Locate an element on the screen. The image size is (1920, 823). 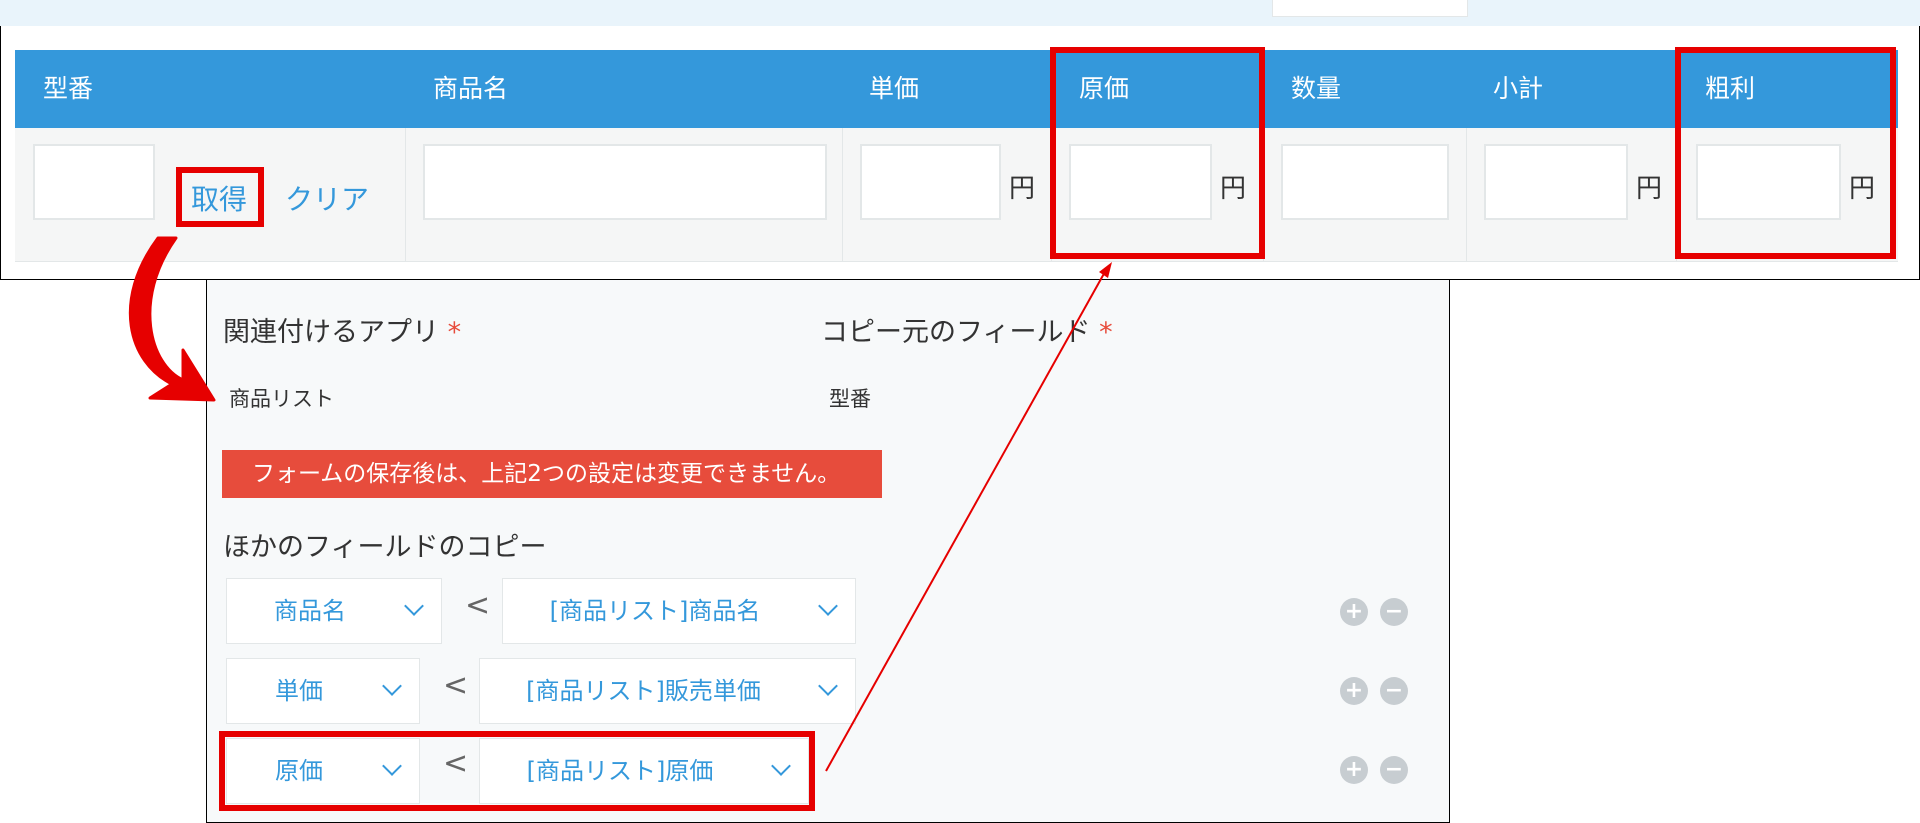
red-curved-arrow-icon is located at coordinates (172, 319).